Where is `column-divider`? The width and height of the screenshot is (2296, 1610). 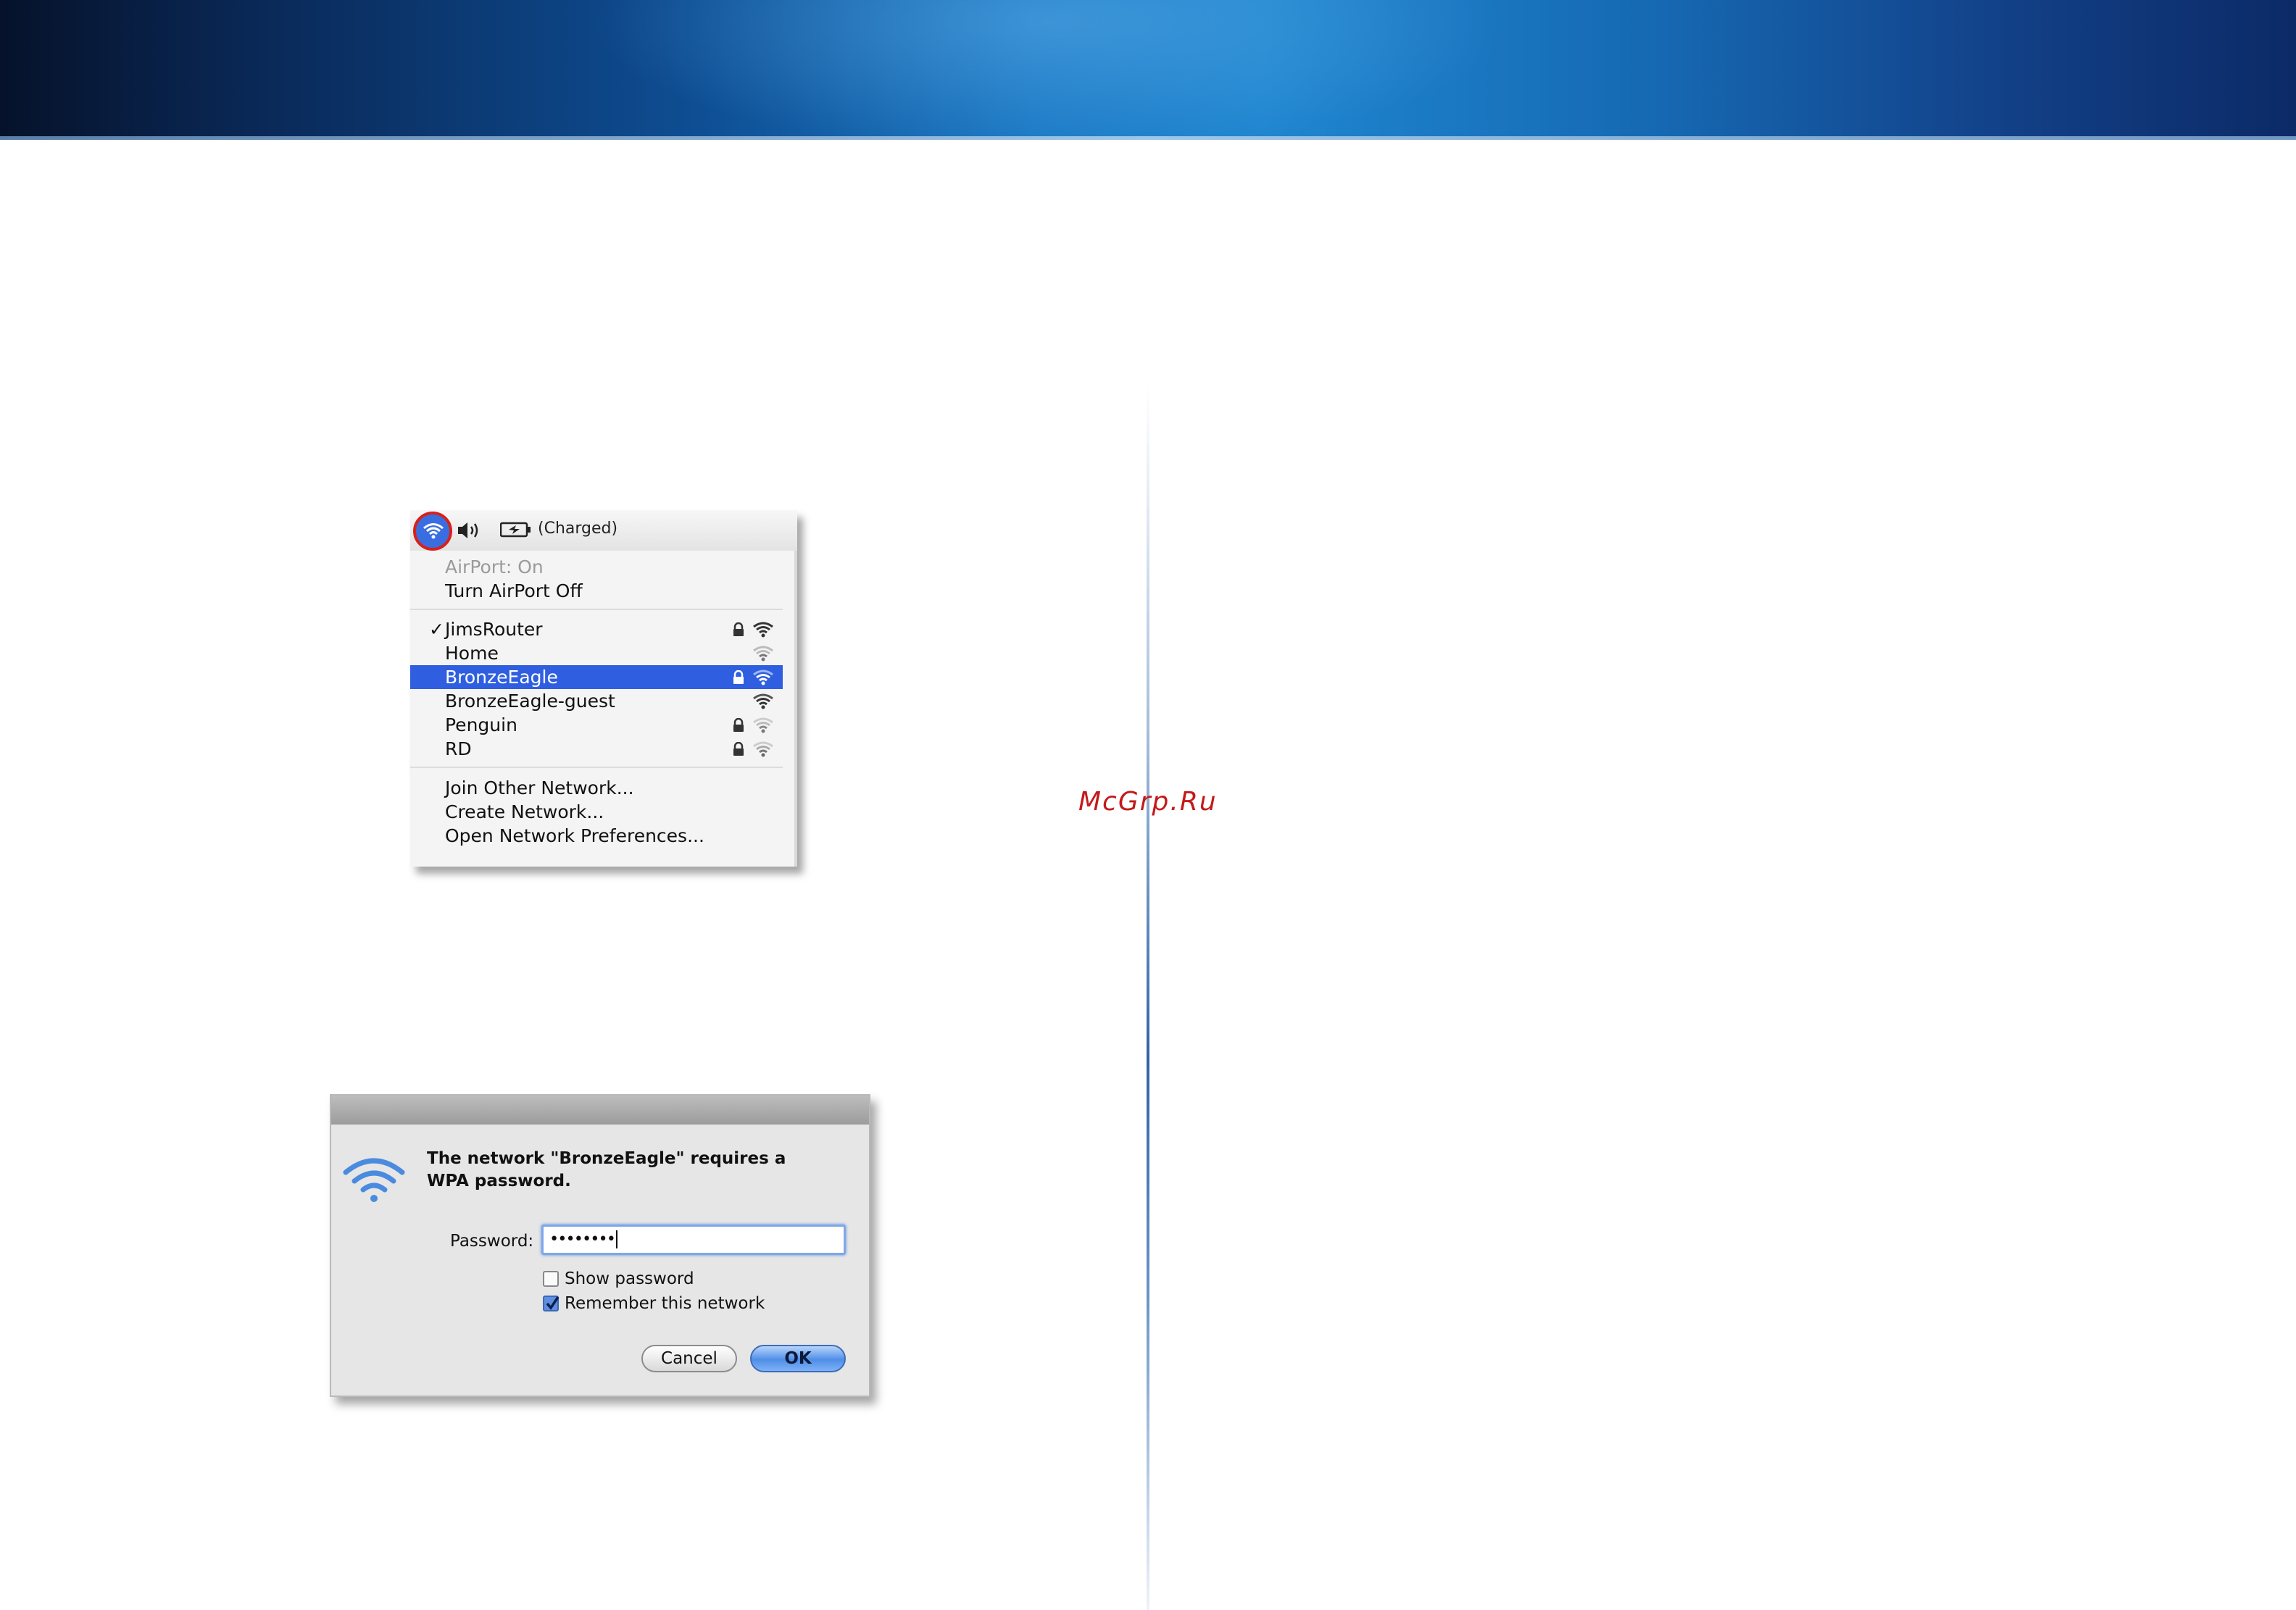 column-divider is located at coordinates (1148, 997).